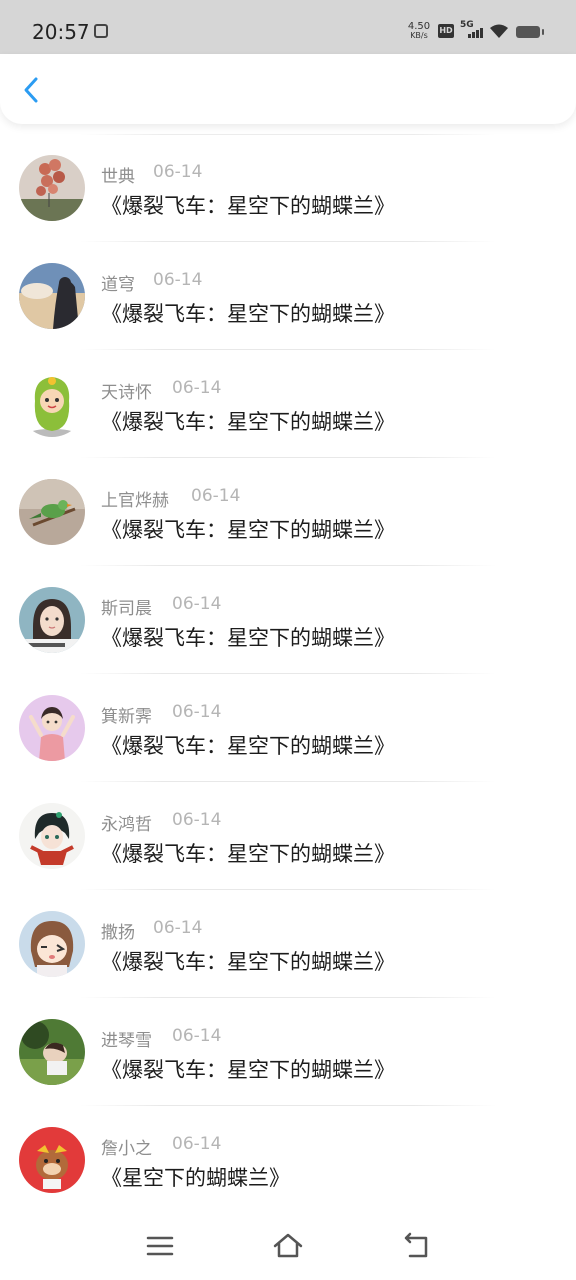 The image size is (576, 1280). Describe the element at coordinates (52, 296) in the screenshot. I see `sky-silhouette-avatar` at that location.